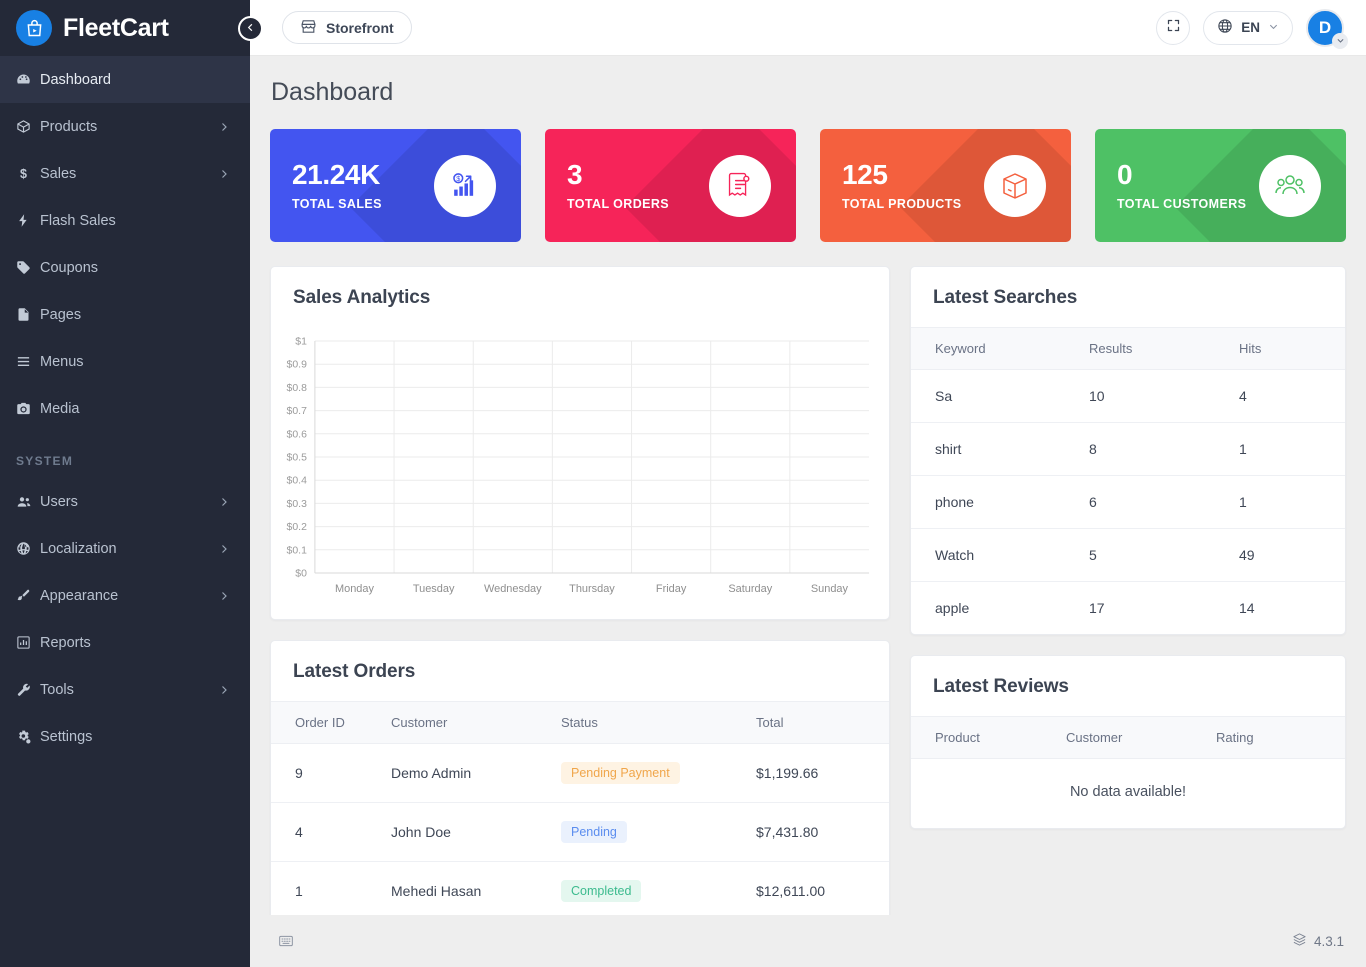  What do you see at coordinates (79, 595) in the screenshot?
I see `sidebar-item-label: Appearance` at bounding box center [79, 595].